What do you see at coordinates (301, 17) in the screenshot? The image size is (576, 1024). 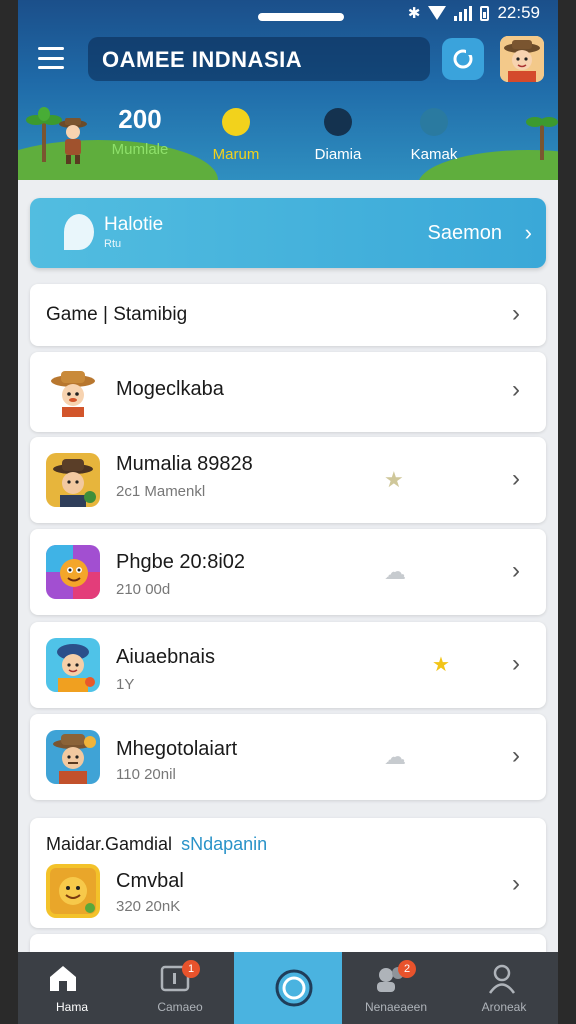 I see `notch-pill` at bounding box center [301, 17].